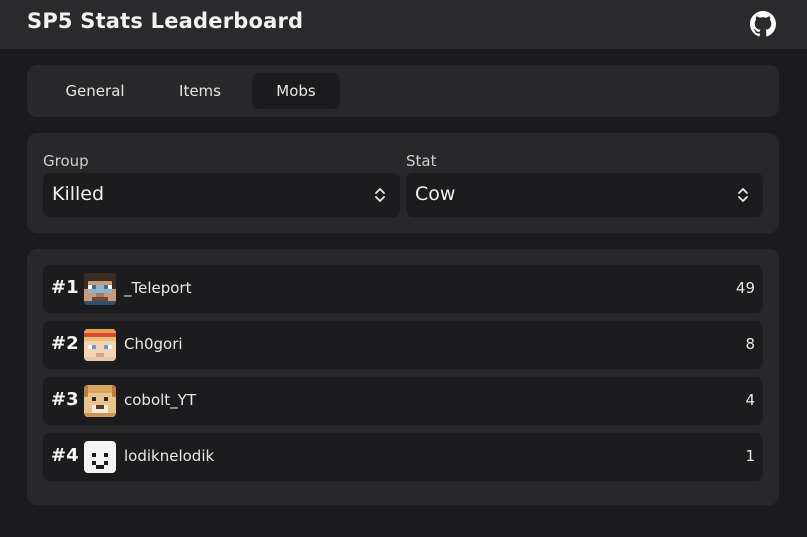  Describe the element at coordinates (435, 194) in the screenshot. I see `stat-select-value: Cow` at that location.